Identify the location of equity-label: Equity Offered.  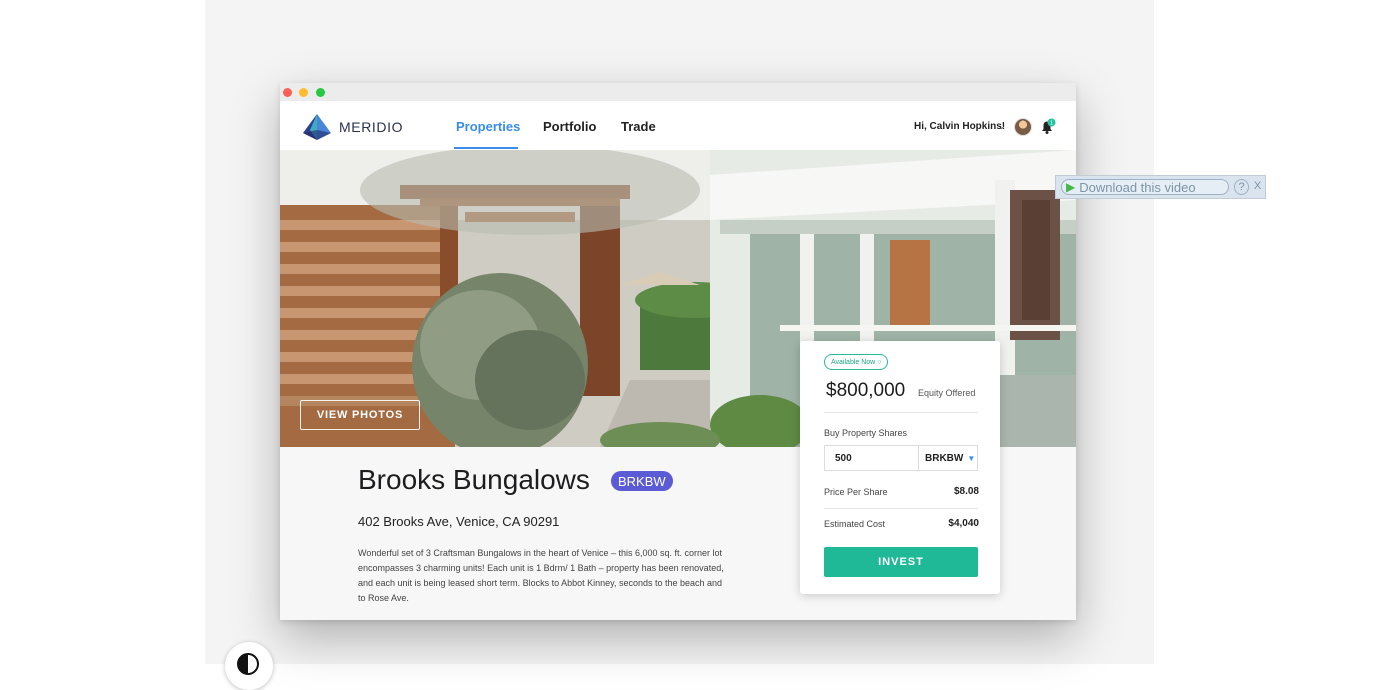
(947, 393).